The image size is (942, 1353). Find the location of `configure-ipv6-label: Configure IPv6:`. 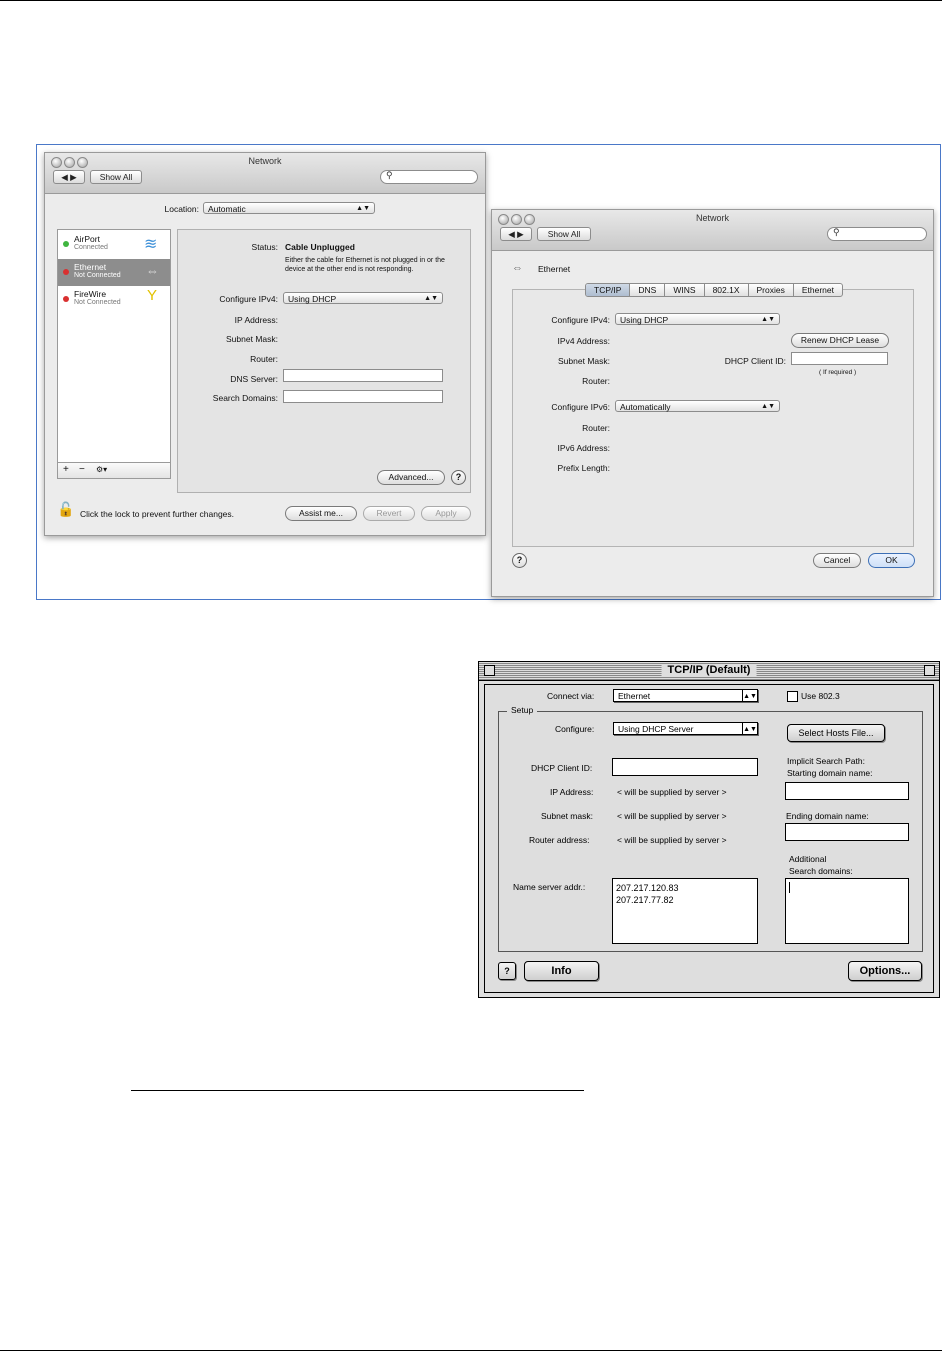

configure-ipv6-label: Configure IPv6: is located at coordinates (580, 407).